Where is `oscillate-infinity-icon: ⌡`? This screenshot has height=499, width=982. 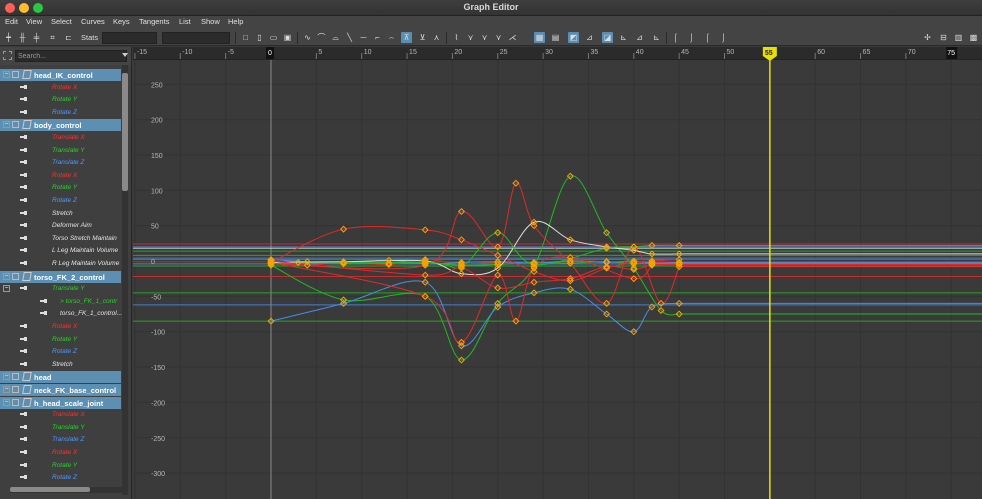
oscillate-infinity-icon: ⌡ is located at coordinates (723, 37).